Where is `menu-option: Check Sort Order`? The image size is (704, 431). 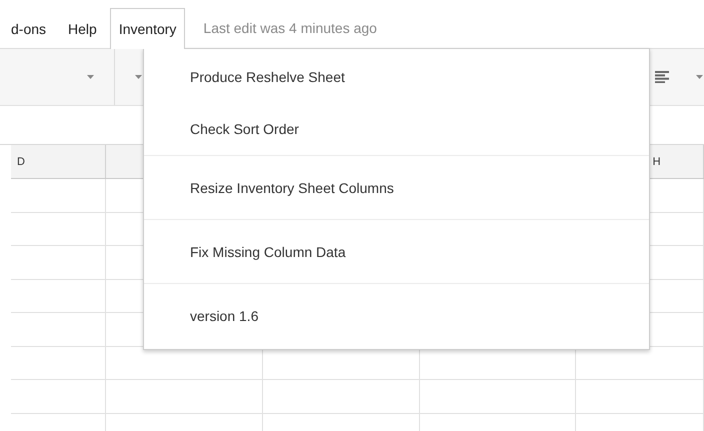
menu-option: Check Sort Order is located at coordinates (396, 129).